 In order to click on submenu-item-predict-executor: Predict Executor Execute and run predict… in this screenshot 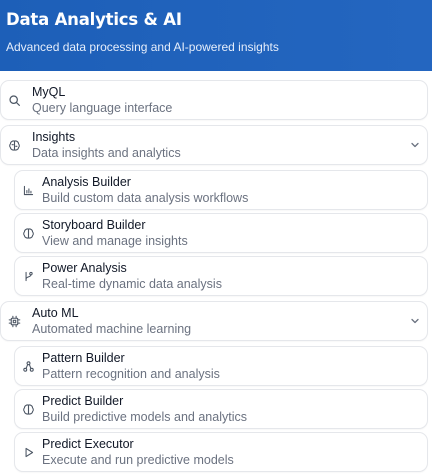, I will do `click(221, 452)`.